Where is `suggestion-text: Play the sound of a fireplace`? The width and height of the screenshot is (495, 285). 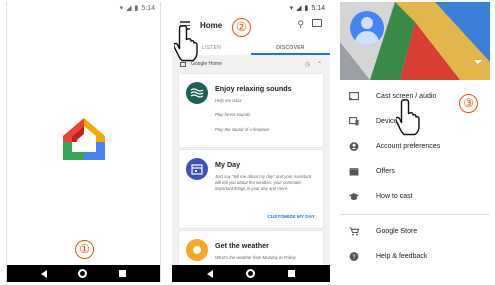 suggestion-text: Play the sound of a fireplace is located at coordinates (242, 129).